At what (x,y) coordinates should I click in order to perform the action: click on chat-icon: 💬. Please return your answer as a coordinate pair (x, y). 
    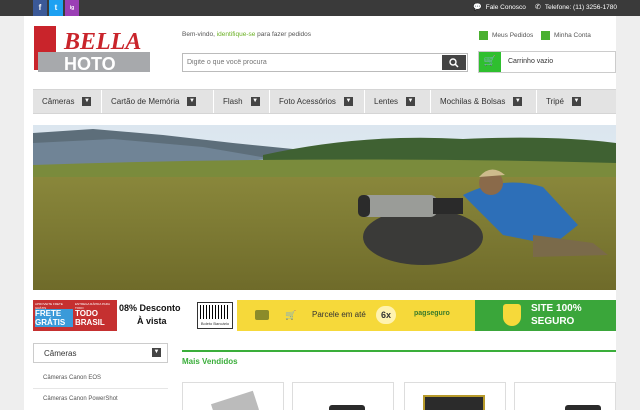
    Looking at the image, I should click on (477, 7).